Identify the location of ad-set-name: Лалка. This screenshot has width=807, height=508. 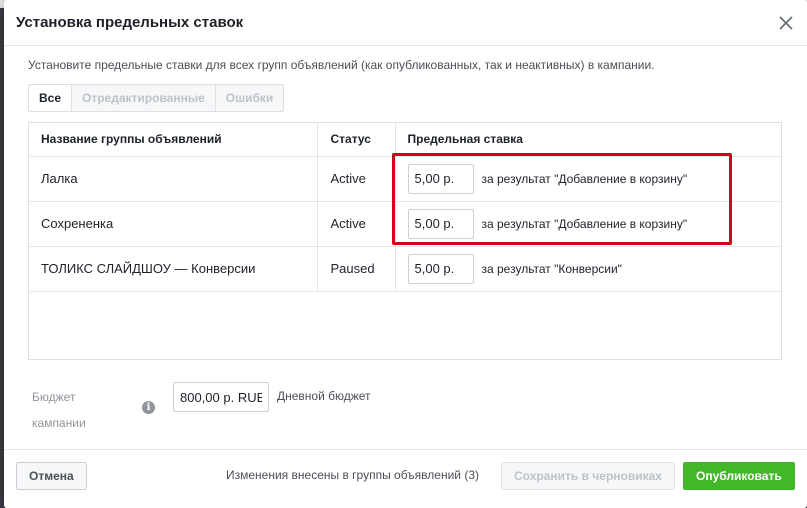
(173, 179).